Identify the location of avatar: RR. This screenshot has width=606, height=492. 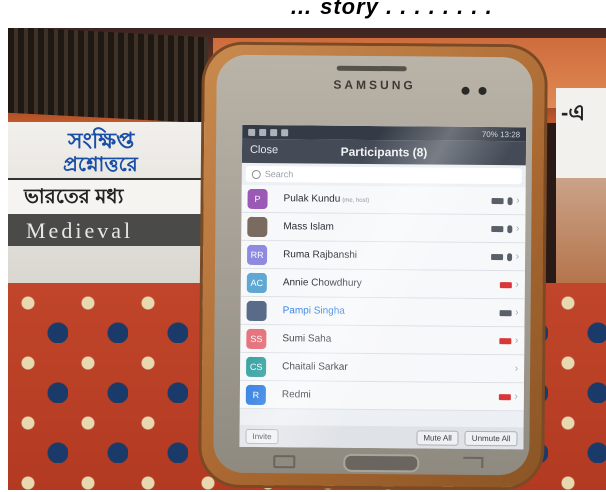
(257, 254).